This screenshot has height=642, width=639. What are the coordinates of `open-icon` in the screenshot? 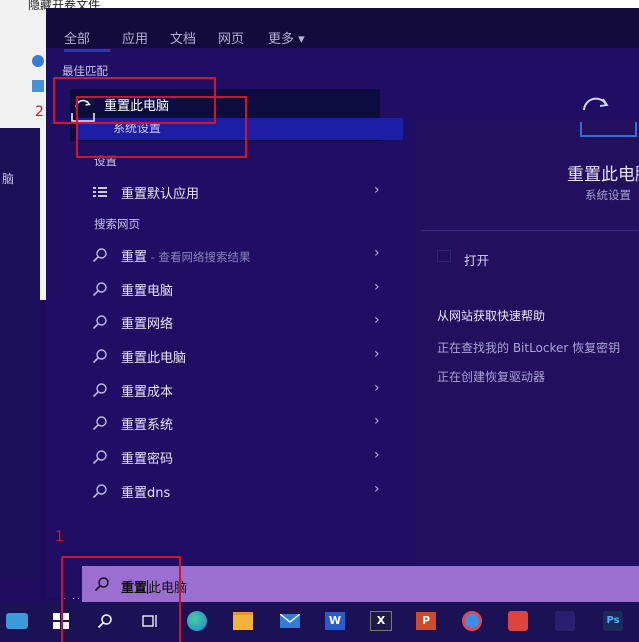 It's located at (444, 256).